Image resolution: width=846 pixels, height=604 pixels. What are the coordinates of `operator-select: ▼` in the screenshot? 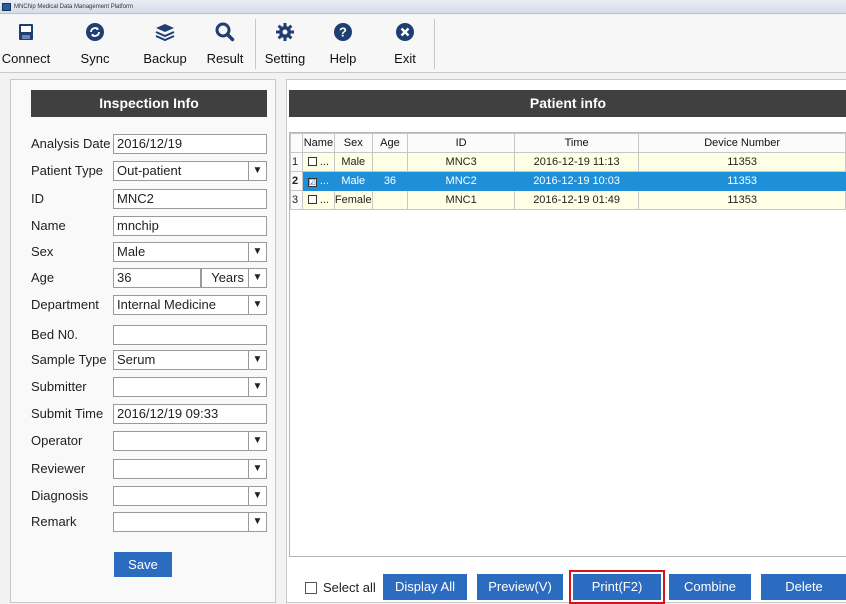 It's located at (190, 441).